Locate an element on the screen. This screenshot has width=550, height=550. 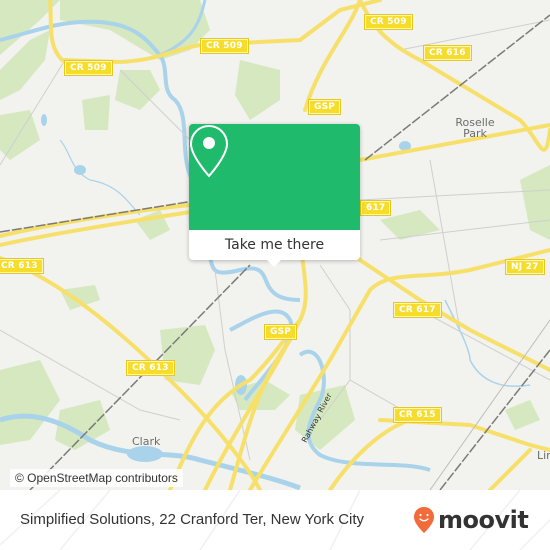
location-popup: Take me there is located at coordinates (274, 195).